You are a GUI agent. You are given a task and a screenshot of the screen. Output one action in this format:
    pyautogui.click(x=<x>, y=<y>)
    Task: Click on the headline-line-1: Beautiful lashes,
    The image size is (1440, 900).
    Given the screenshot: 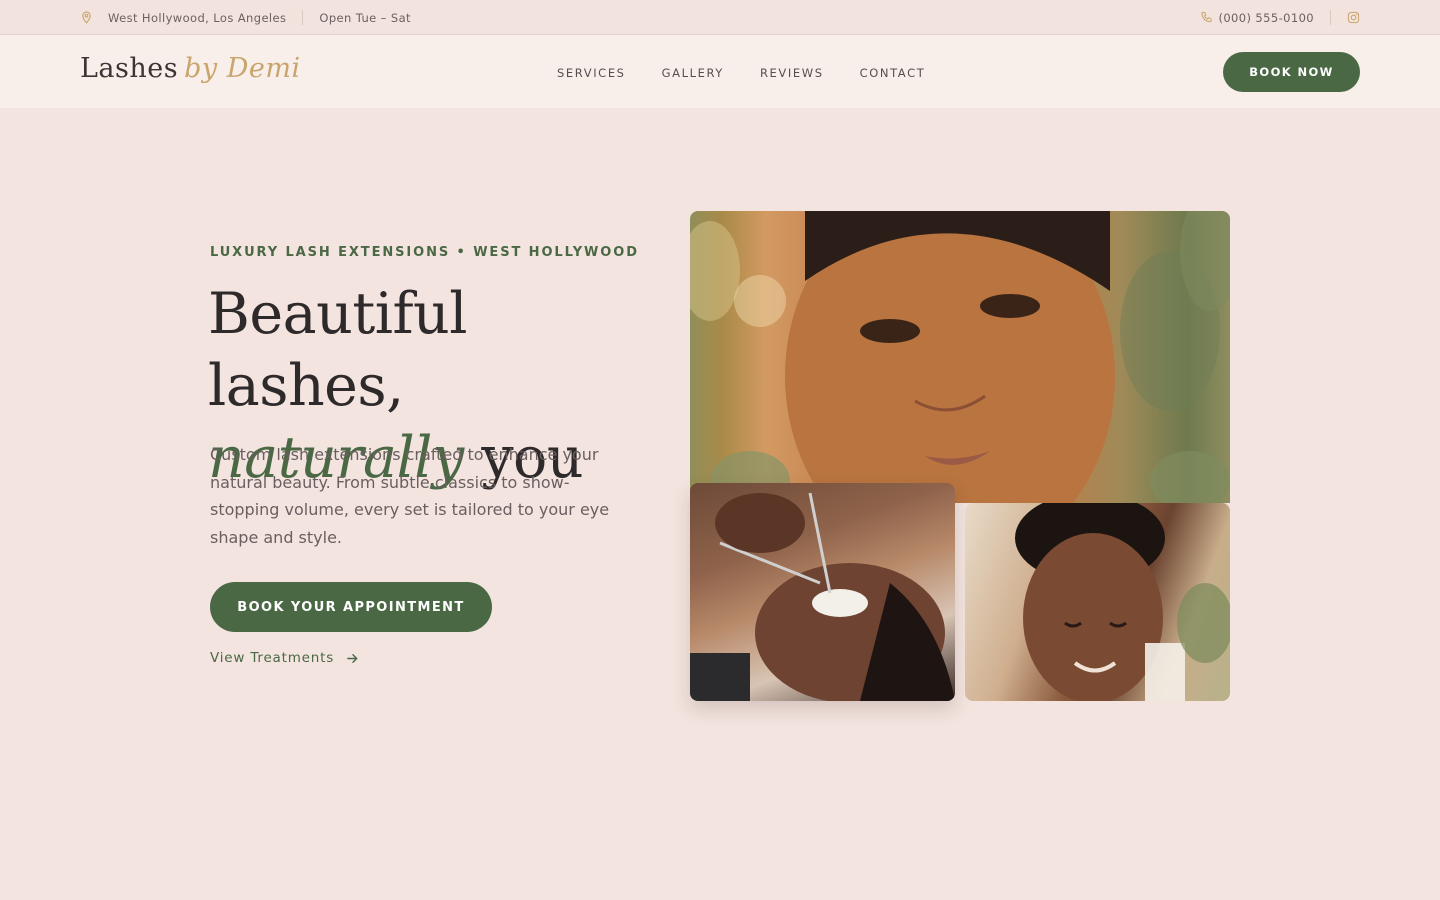 What is the action you would take?
    pyautogui.click(x=338, y=350)
    